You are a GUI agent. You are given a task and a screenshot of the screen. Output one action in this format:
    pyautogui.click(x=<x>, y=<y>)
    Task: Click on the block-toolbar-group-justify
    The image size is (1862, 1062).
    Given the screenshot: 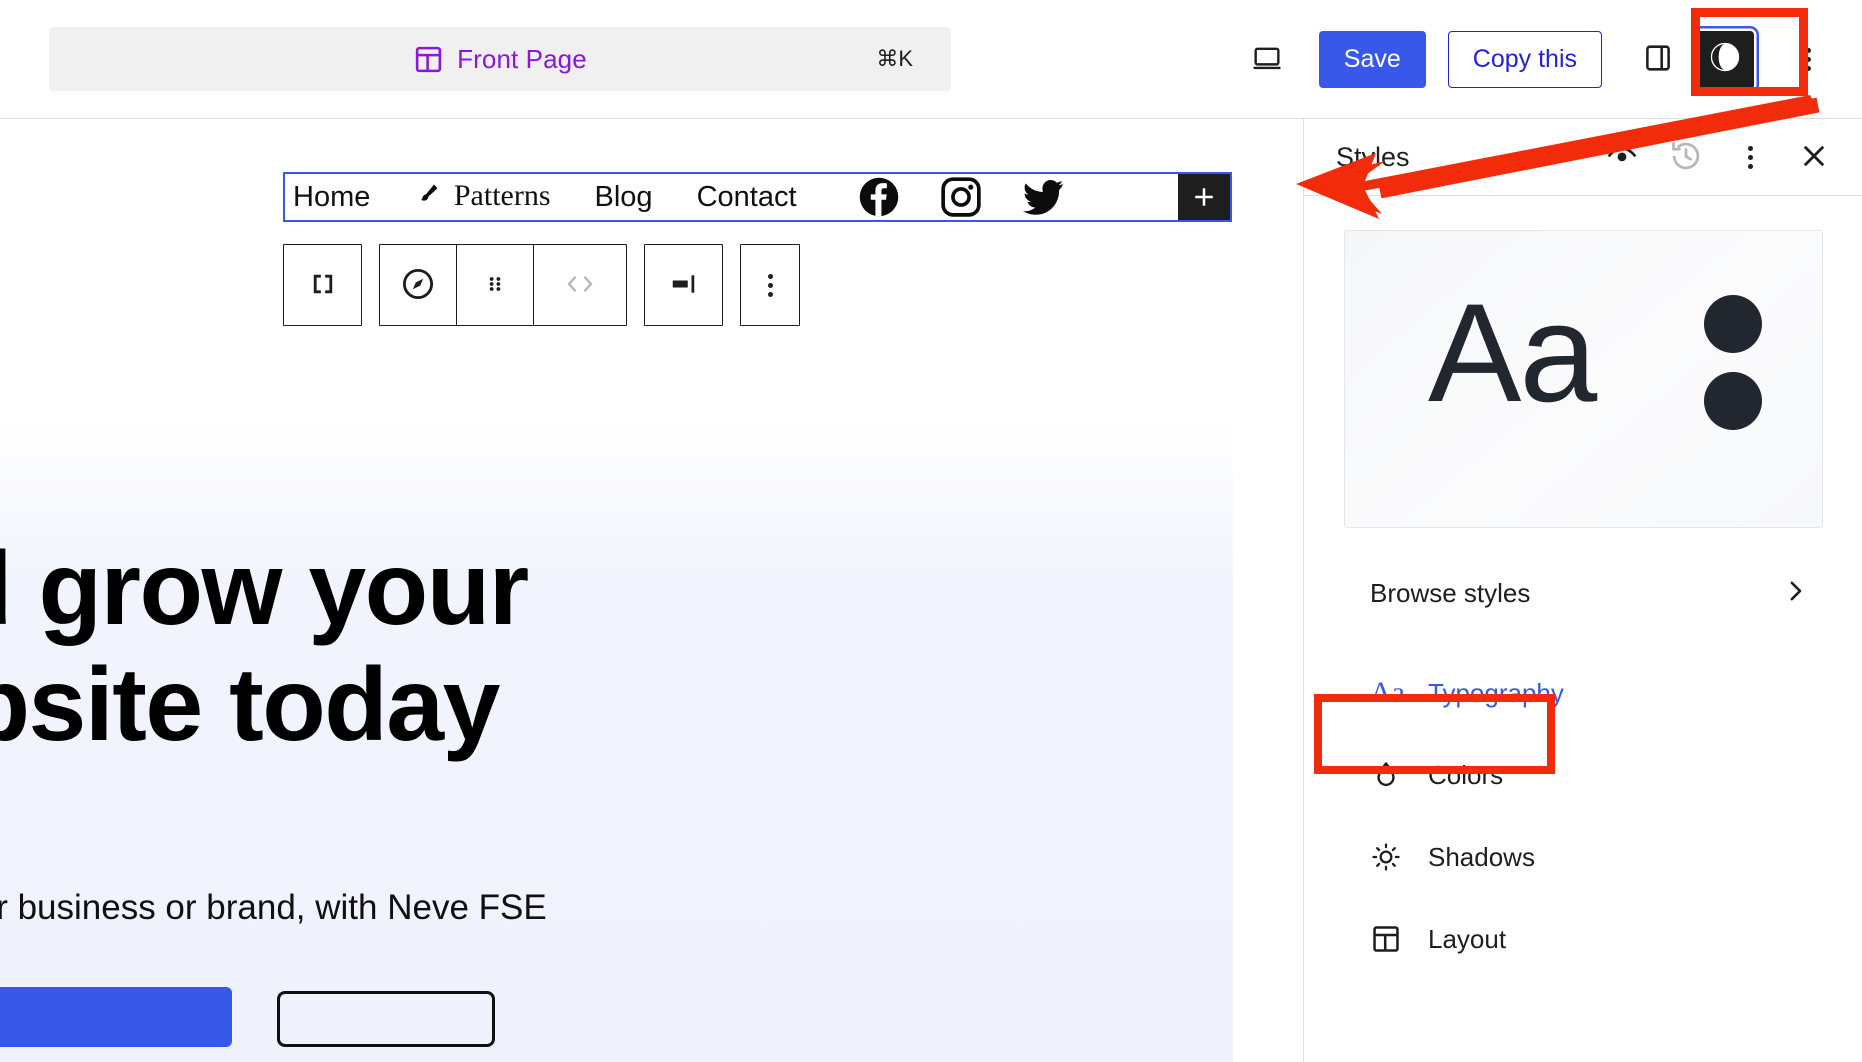 What is the action you would take?
    pyautogui.click(x=683, y=285)
    